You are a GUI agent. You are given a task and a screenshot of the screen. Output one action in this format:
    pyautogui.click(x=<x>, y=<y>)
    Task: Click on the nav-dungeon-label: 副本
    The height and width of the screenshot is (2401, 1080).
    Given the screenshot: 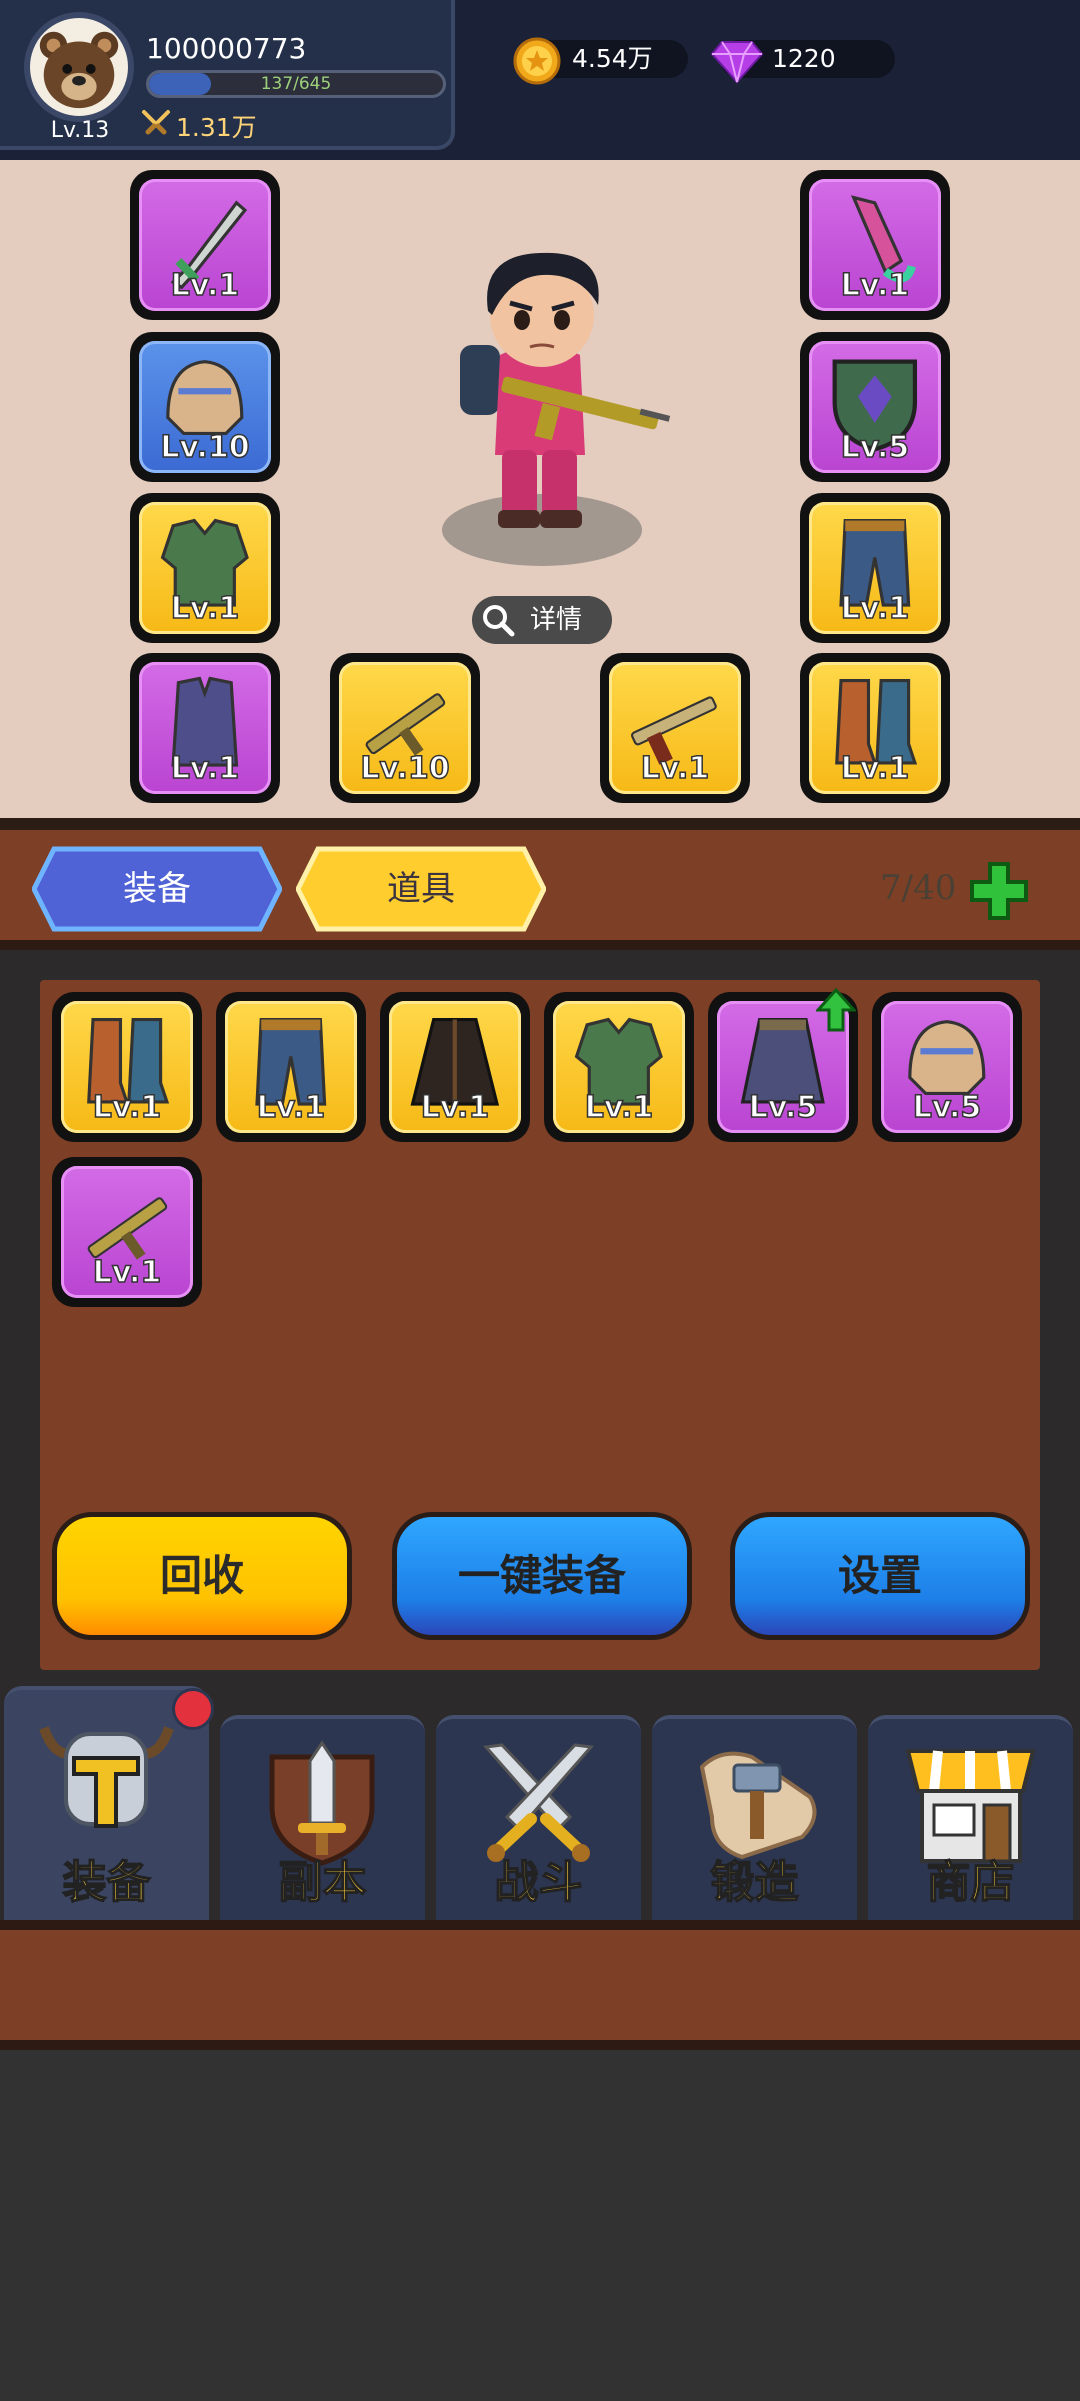 What is the action you would take?
    pyautogui.click(x=323, y=1882)
    